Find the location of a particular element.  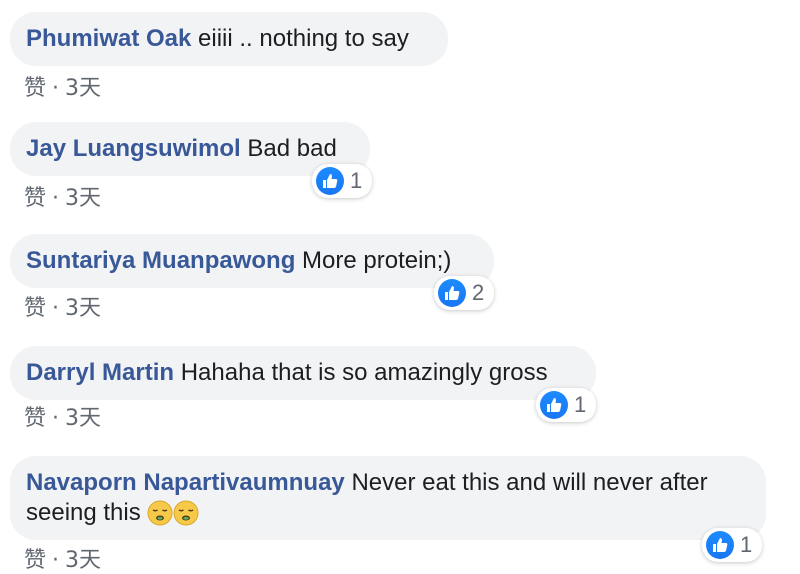

reaction-count-number: 2 is located at coordinates (478, 292).